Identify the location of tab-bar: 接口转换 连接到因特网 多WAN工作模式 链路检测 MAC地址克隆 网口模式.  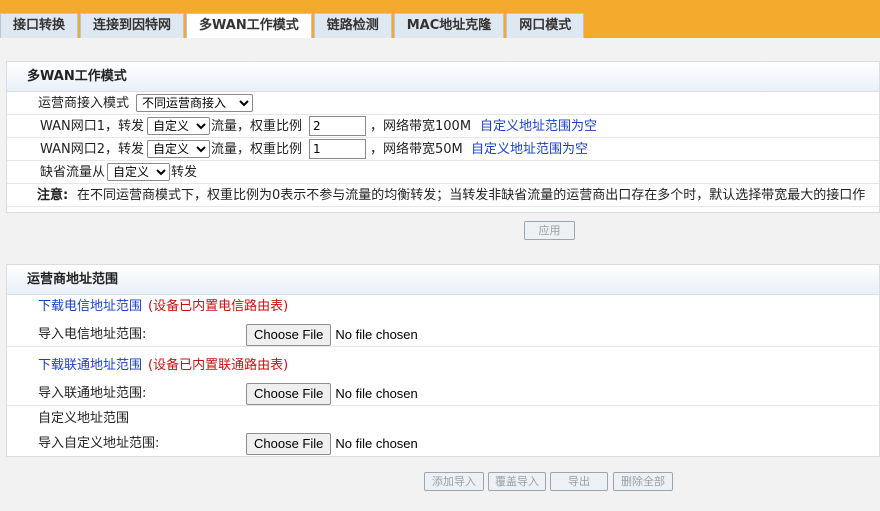
(293, 25).